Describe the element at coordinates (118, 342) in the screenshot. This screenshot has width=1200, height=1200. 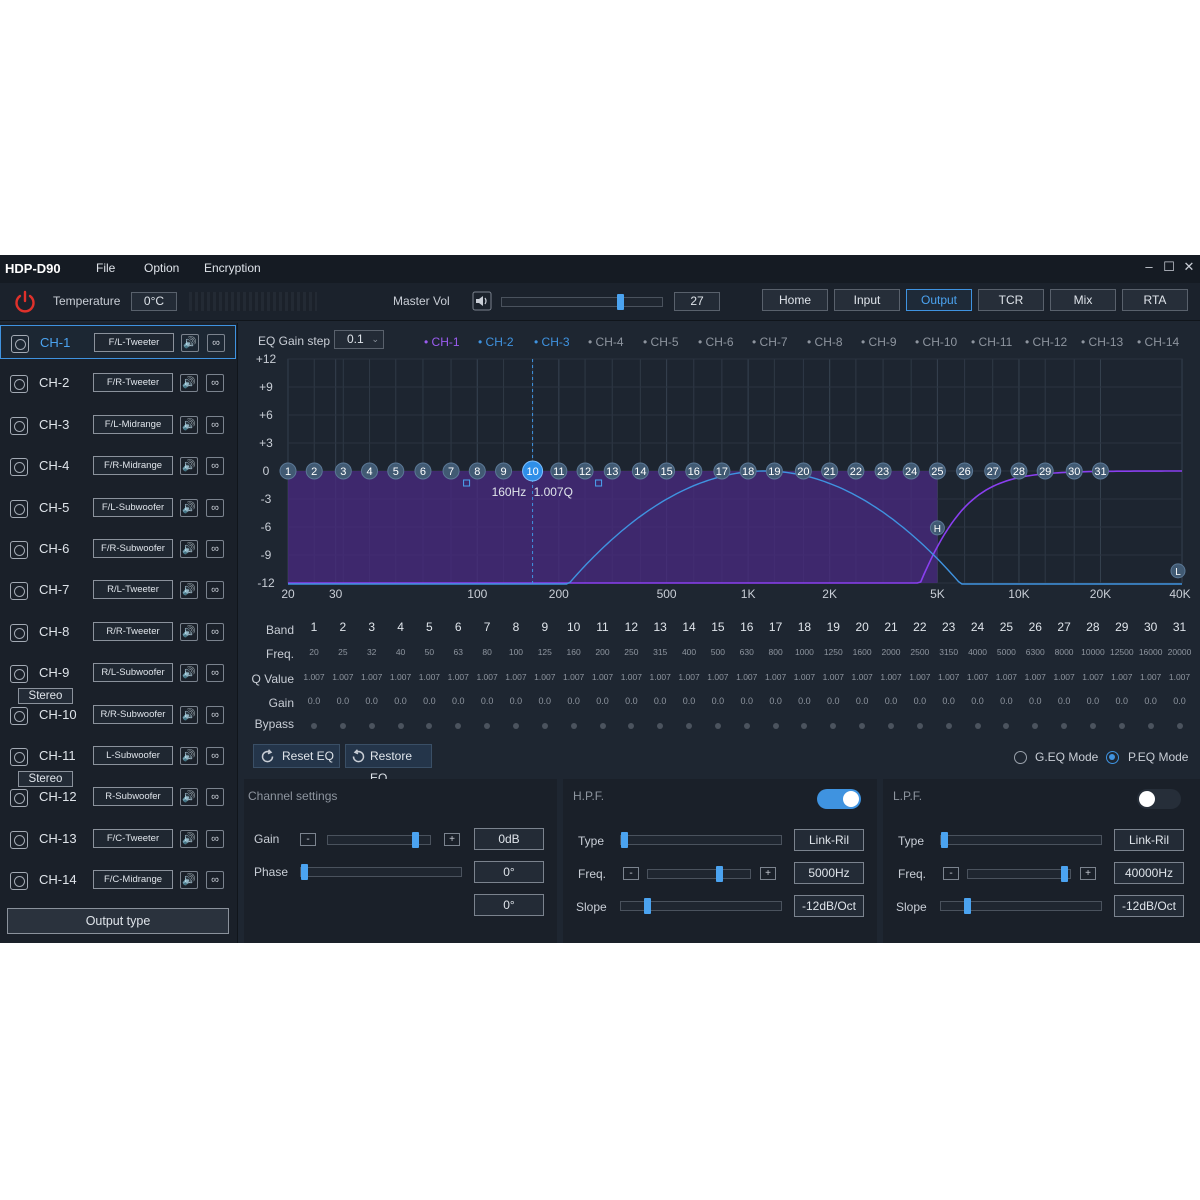
I see `channel-row: CH-1 F/L-Tweeter 🔊 ∞` at that location.